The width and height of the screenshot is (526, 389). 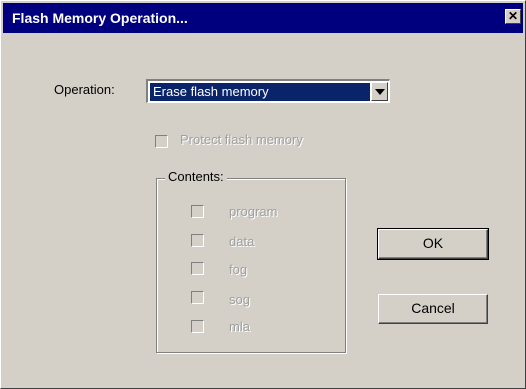 I want to click on operation-label: Operation:, so click(x=84, y=89).